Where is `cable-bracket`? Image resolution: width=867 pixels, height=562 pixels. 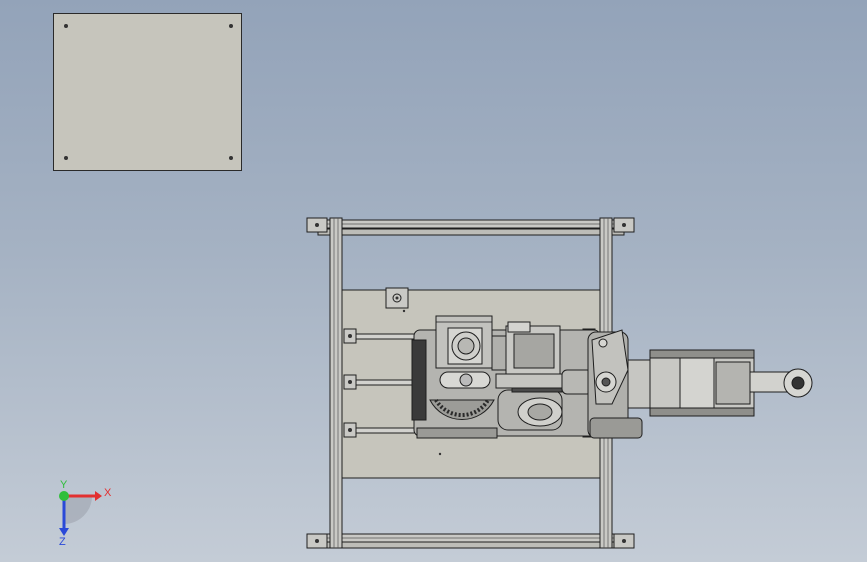
cable-bracket is located at coordinates (397, 298).